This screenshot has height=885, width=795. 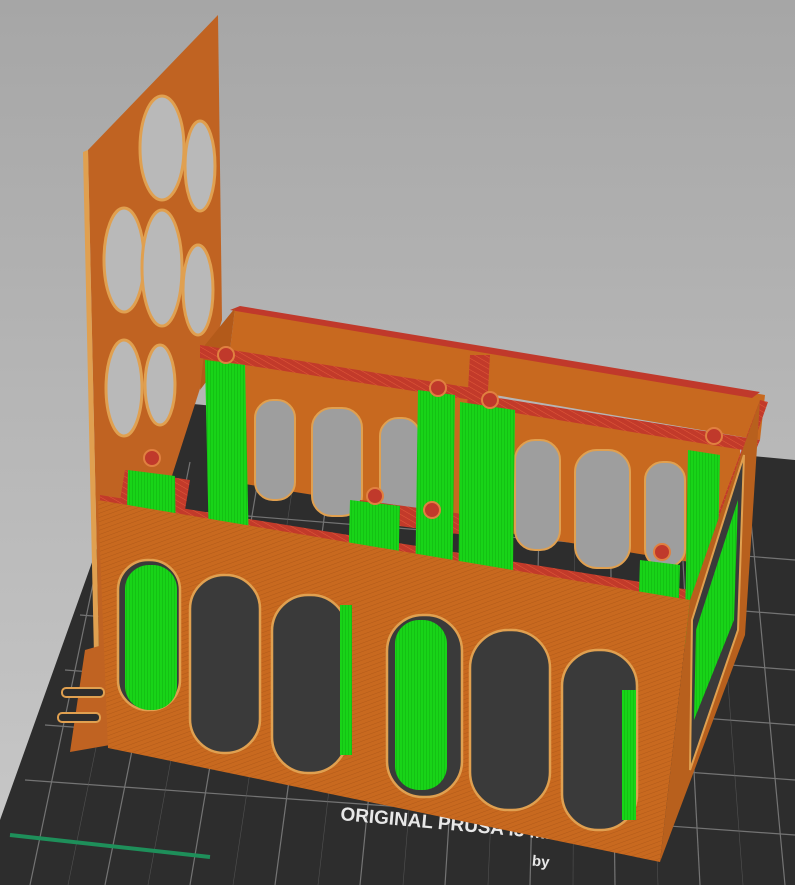 I want to click on bed-label-line2: by, so click(x=541, y=862).